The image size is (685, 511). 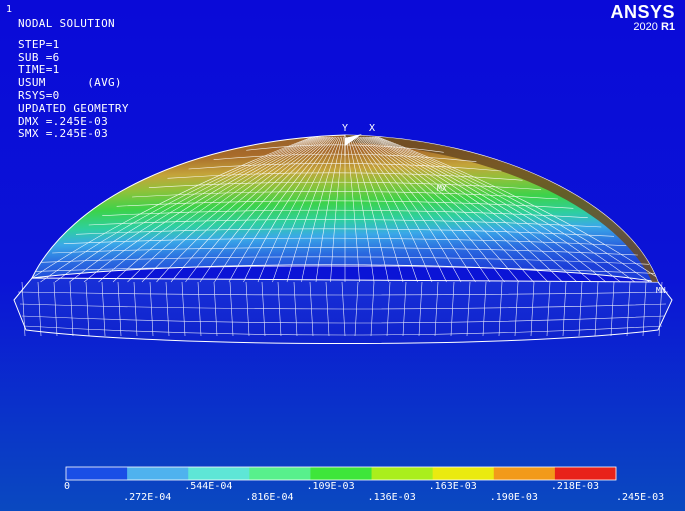 What do you see at coordinates (452, 486) in the screenshot?
I see `legend-label: .163E-03` at bounding box center [452, 486].